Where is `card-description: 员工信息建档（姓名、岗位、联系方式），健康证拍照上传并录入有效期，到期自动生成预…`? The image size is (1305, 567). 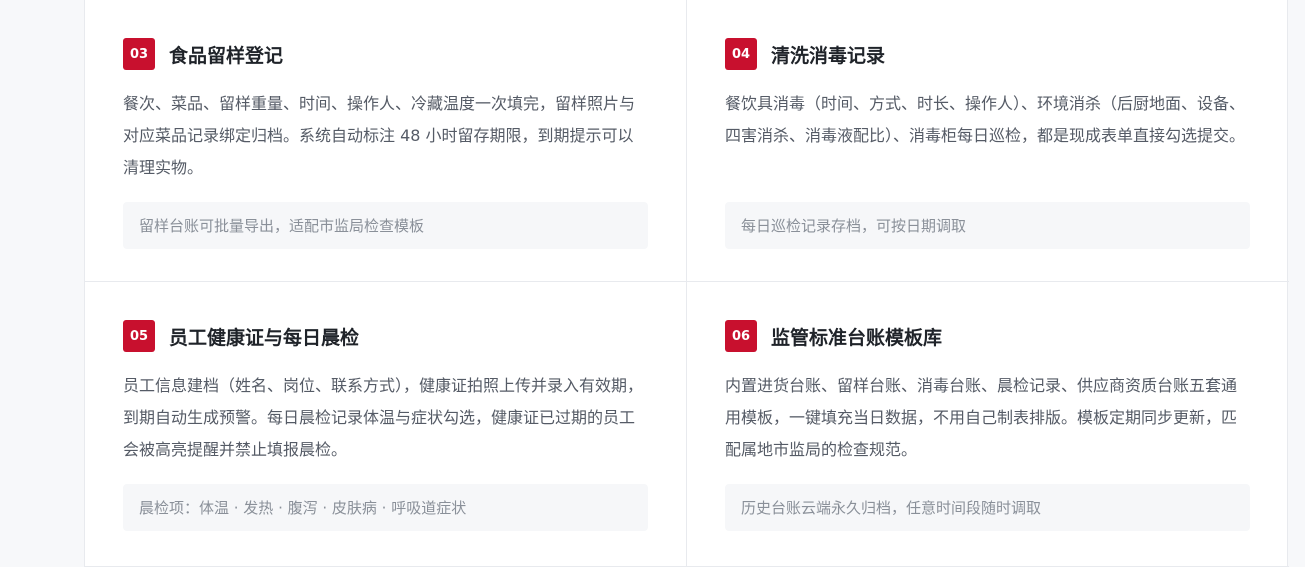 card-description: 员工信息建档（姓名、岗位、联系方式），健康证拍照上传并录入有效期，到期自动生成预… is located at coordinates (383, 417).